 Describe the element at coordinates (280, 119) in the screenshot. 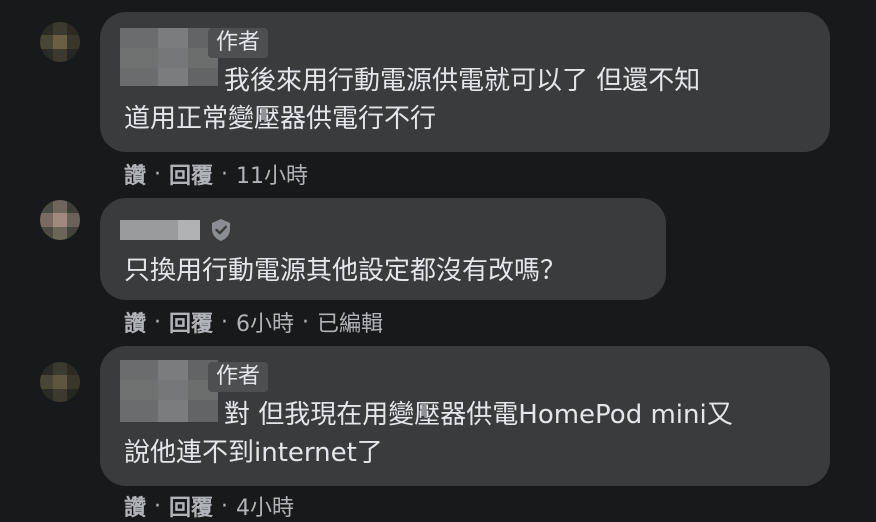

I see `comment-text-line: 道用正常變壓器供電行不行` at that location.